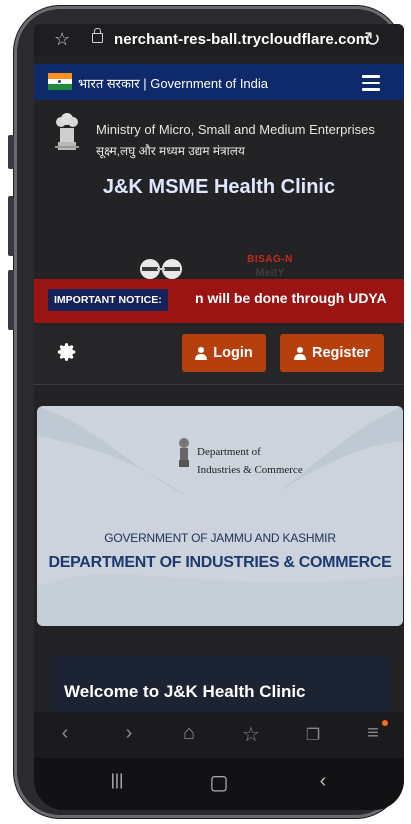  What do you see at coordinates (184, 452) in the screenshot?
I see `banner-emblem-icon` at bounding box center [184, 452].